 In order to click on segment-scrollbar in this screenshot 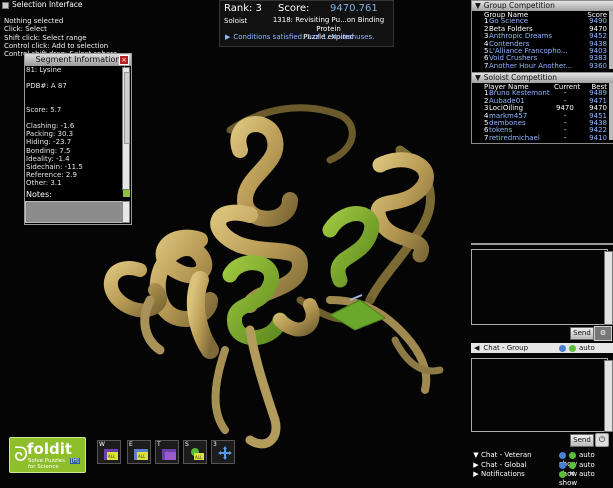, I will do `click(126, 128)`.